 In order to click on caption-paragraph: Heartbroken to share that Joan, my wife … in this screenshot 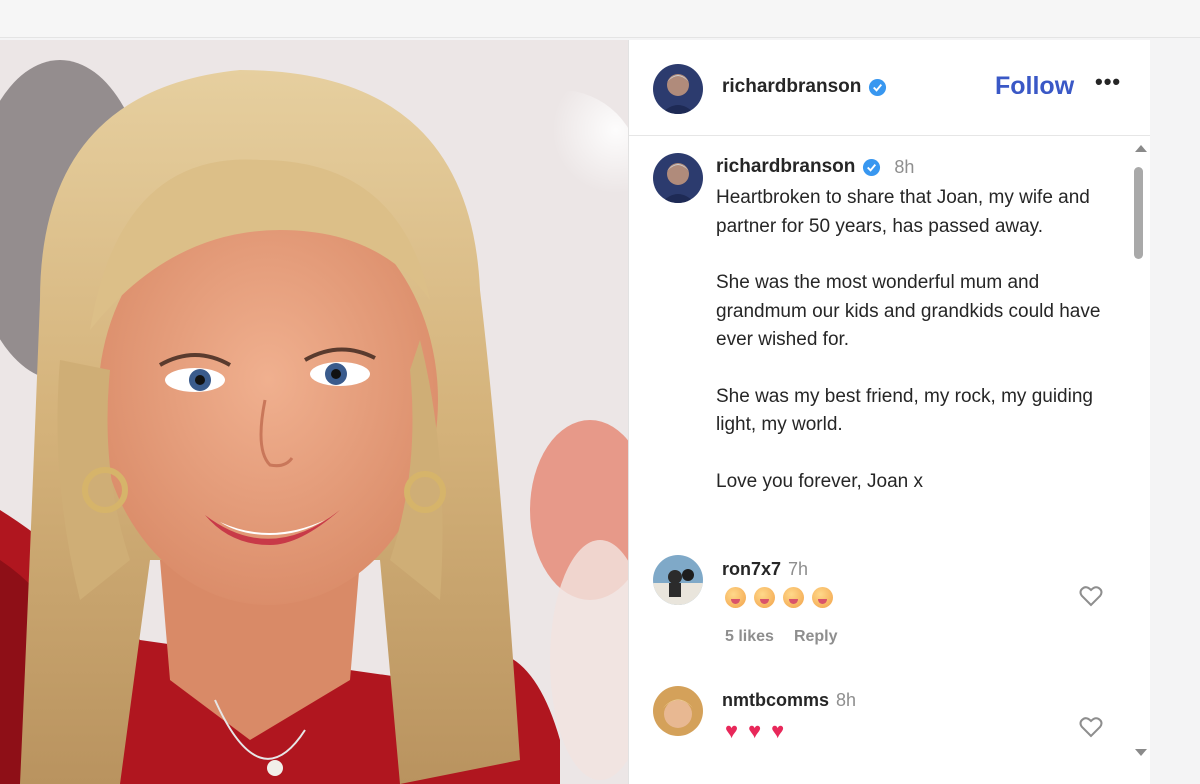, I will do `click(903, 212)`.